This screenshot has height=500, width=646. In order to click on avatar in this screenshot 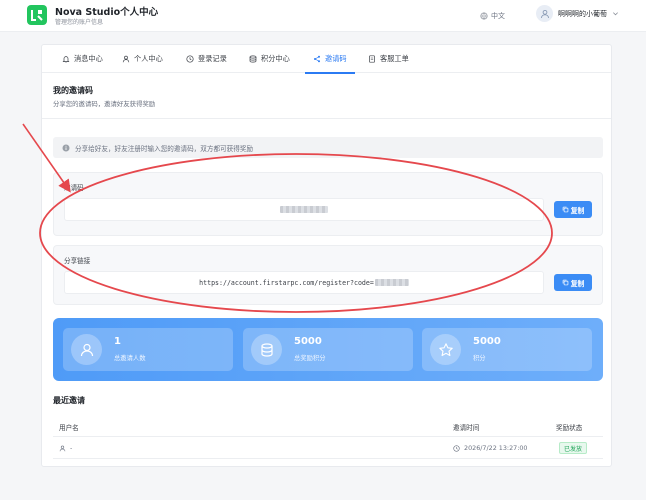, I will do `click(544, 13)`.